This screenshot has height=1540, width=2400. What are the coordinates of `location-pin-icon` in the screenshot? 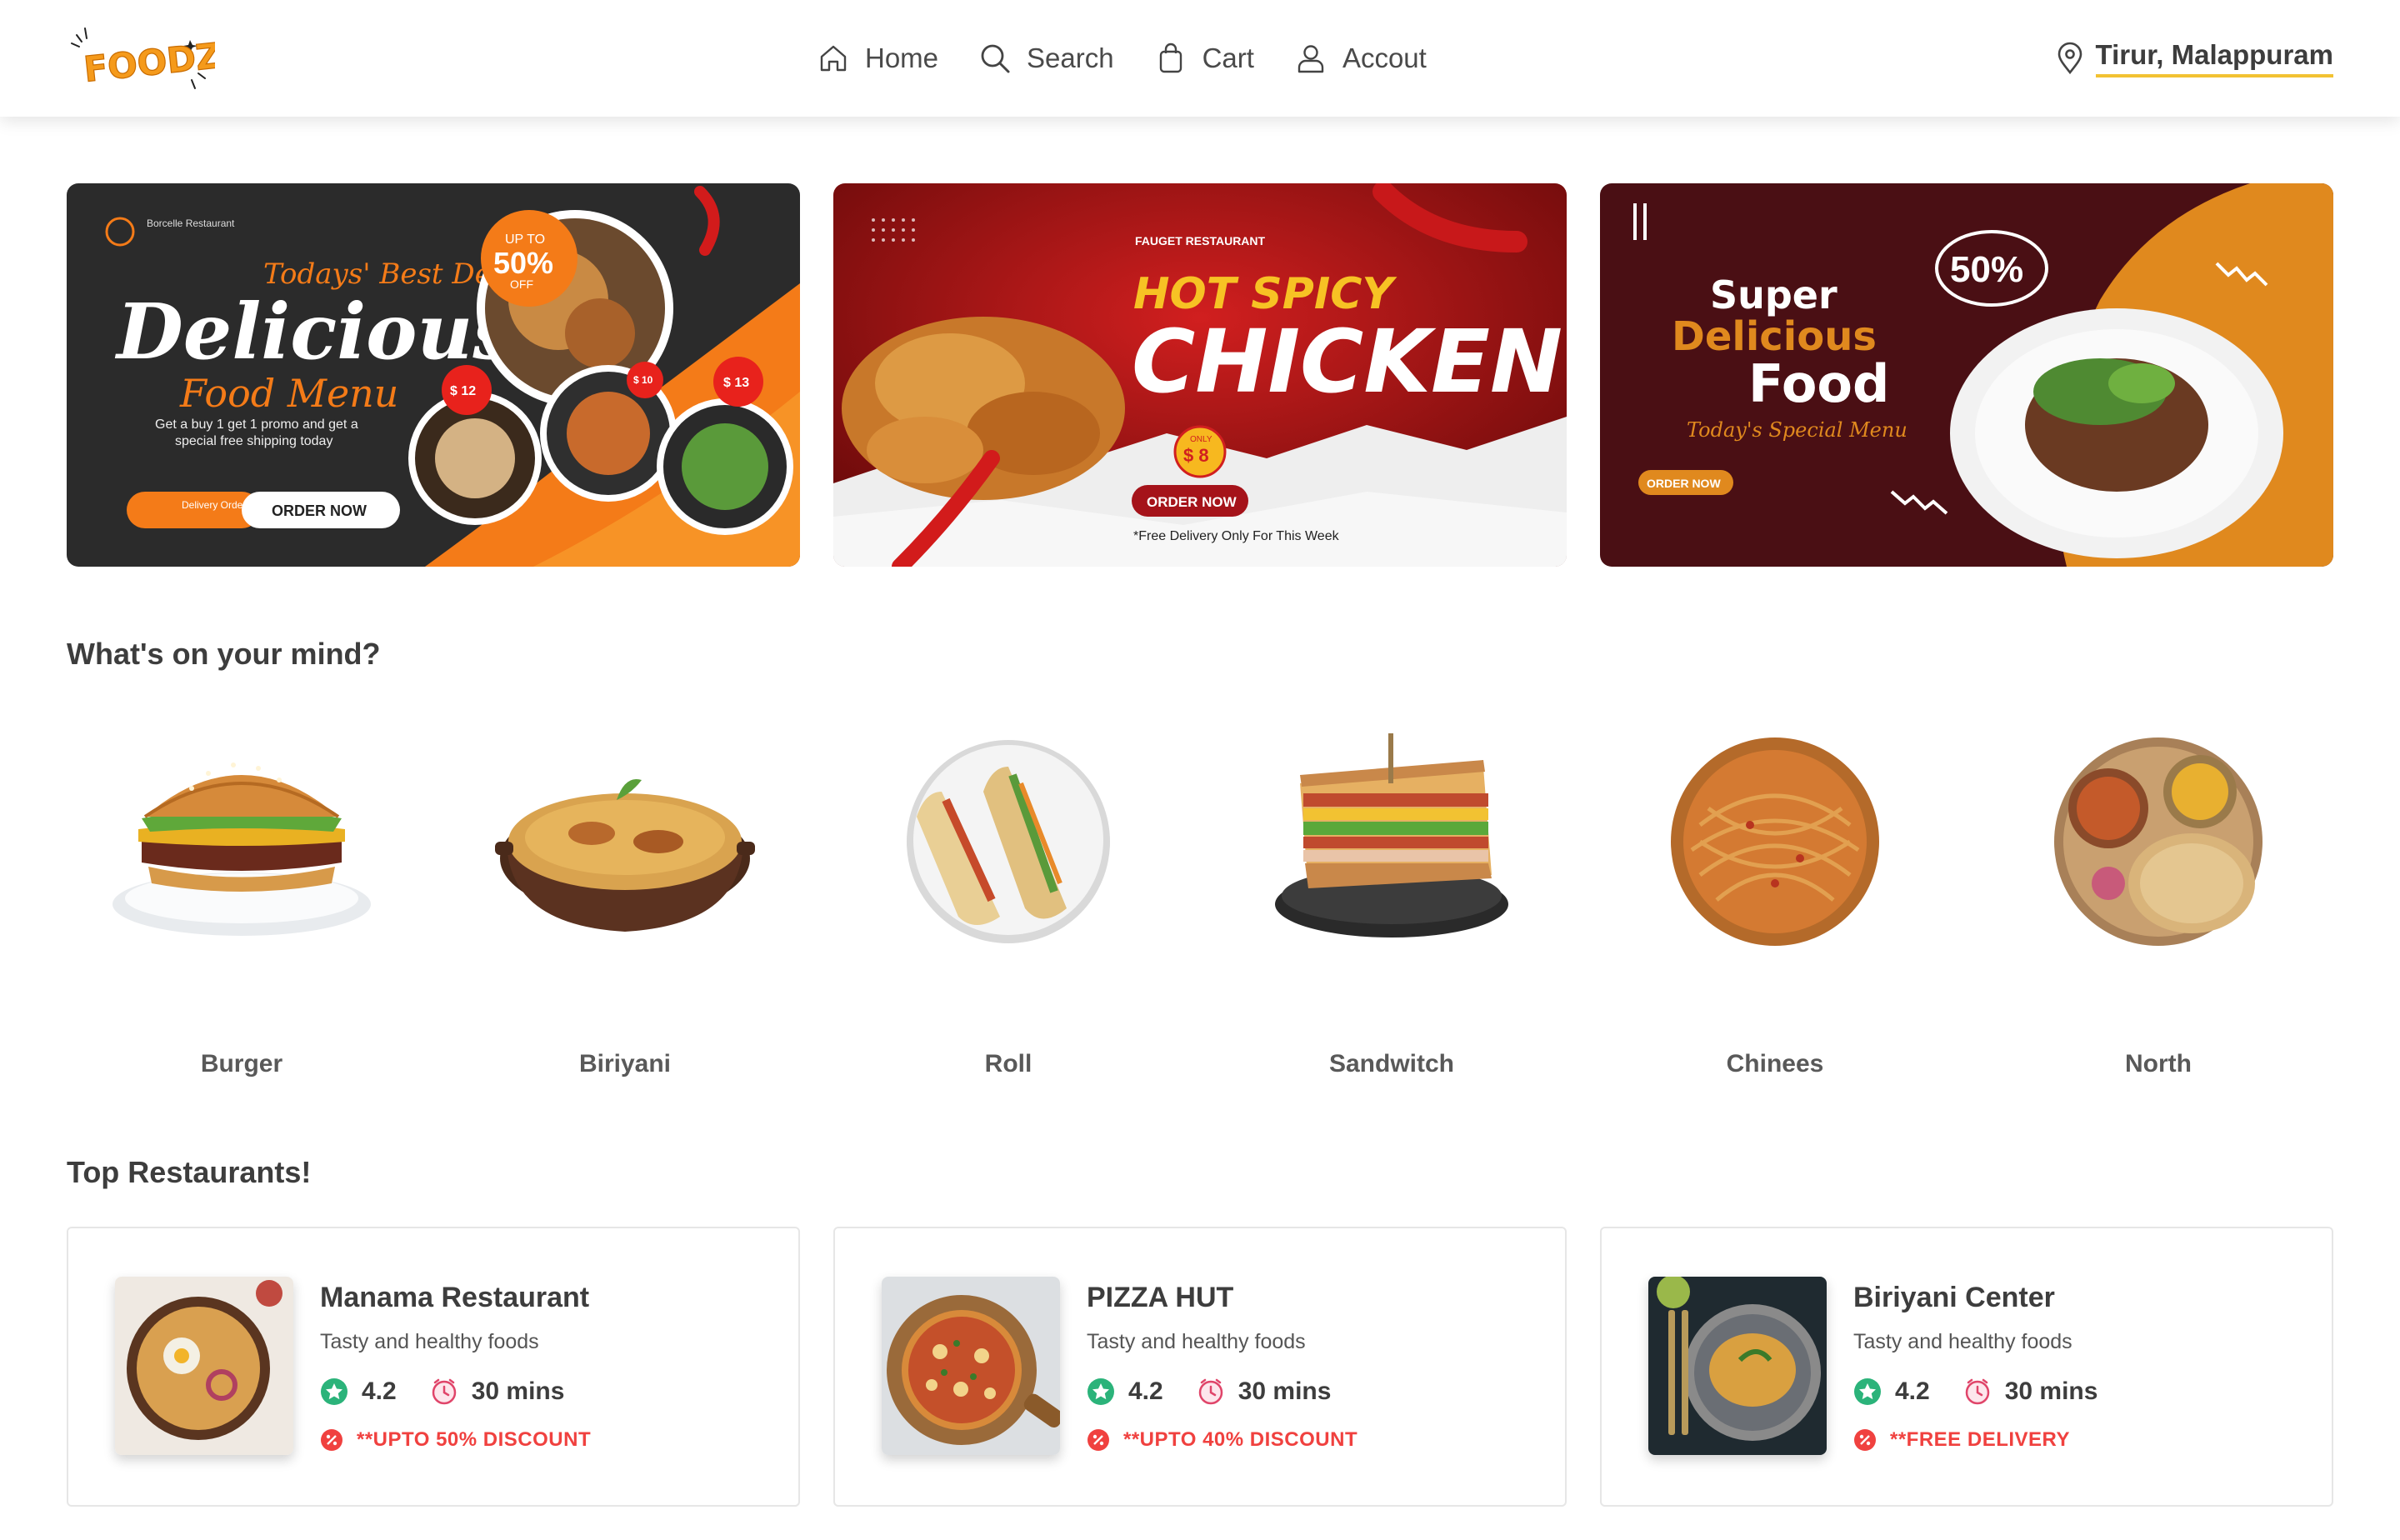 It's located at (2070, 59).